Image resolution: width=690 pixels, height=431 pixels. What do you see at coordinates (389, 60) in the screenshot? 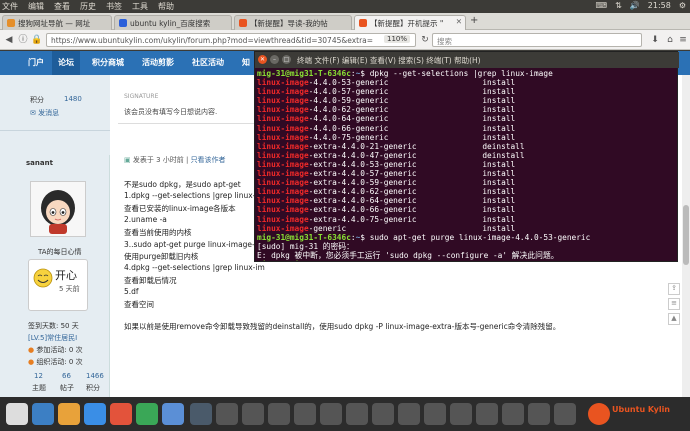
I see `terminal-menu: 终端 文件(F) 编辑(E) 查看(V) 搜索(S) 终端(T) 帮助(H)` at bounding box center [389, 60].